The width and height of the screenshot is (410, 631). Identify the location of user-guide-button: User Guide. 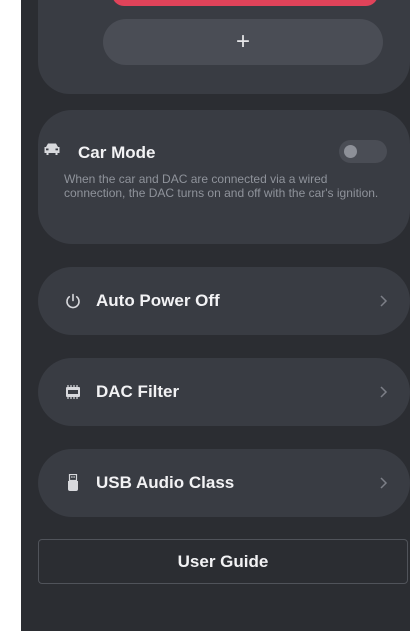
(223, 561).